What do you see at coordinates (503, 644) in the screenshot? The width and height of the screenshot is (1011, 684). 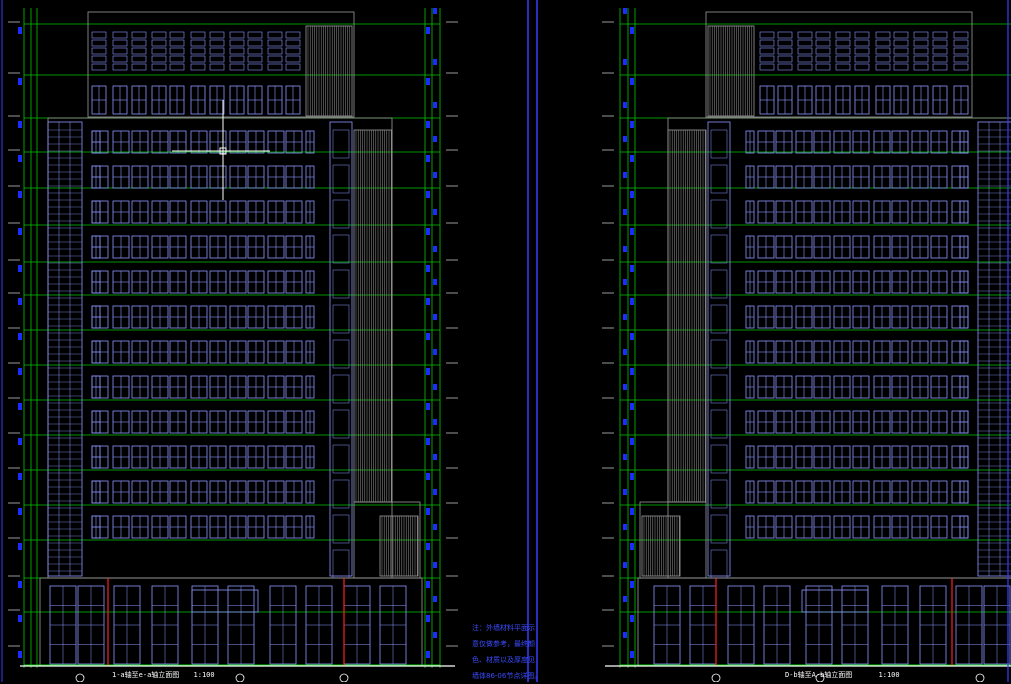 I see `note-line: 意仅做参考，最终颜` at bounding box center [503, 644].